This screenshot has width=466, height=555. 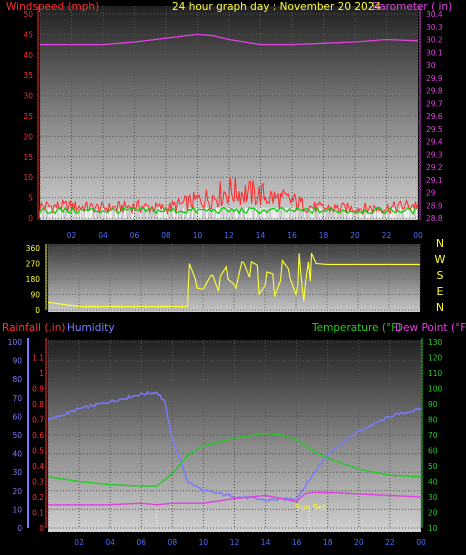 I want to click on barometer-y-tick: 29.1, so click(x=434, y=180).